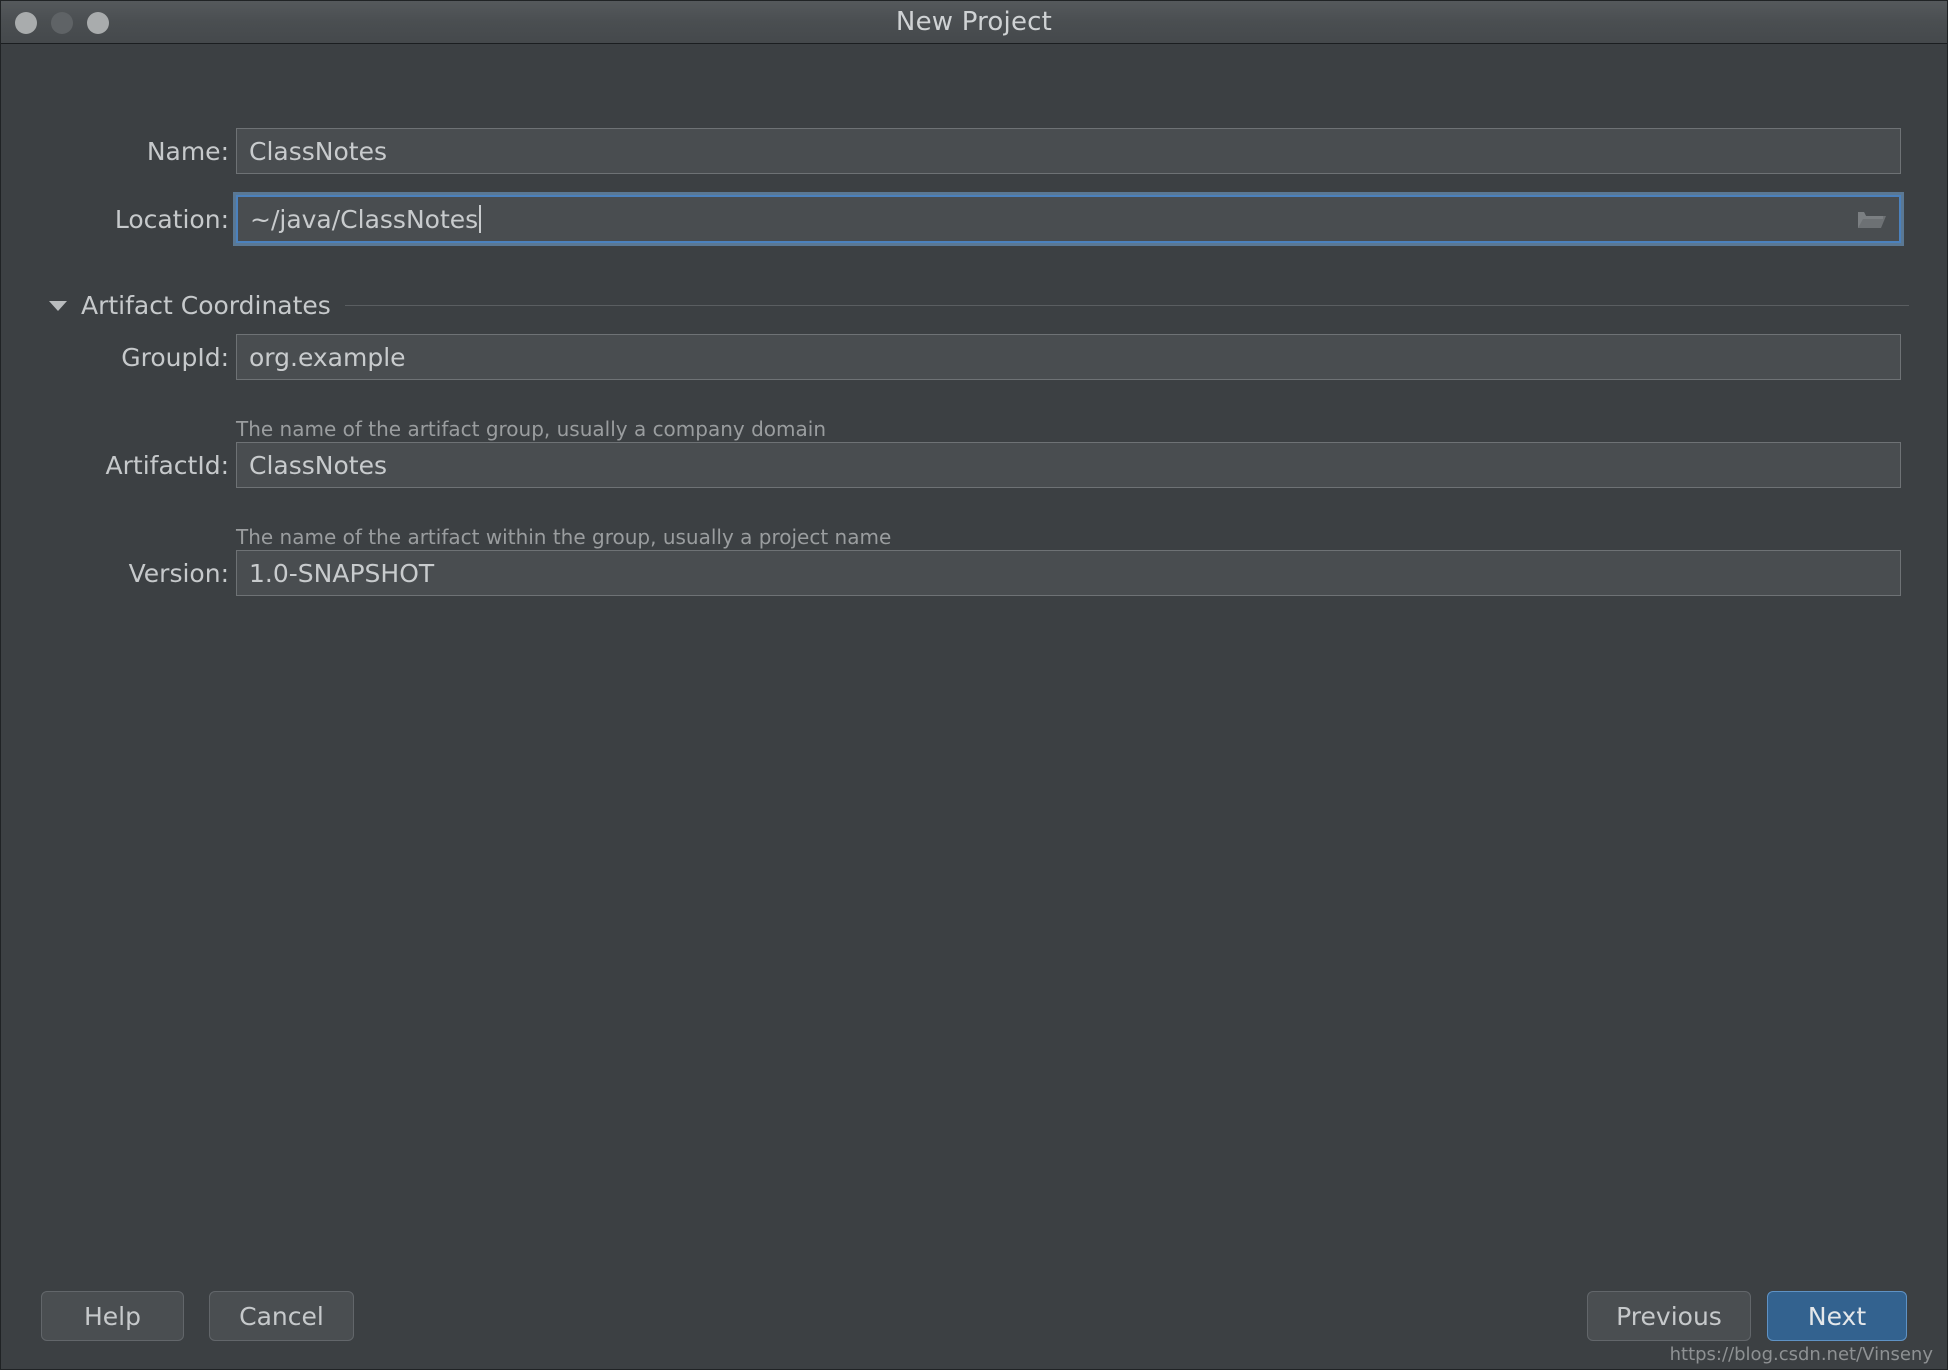  What do you see at coordinates (1126, 305) in the screenshot?
I see `section-divider` at bounding box center [1126, 305].